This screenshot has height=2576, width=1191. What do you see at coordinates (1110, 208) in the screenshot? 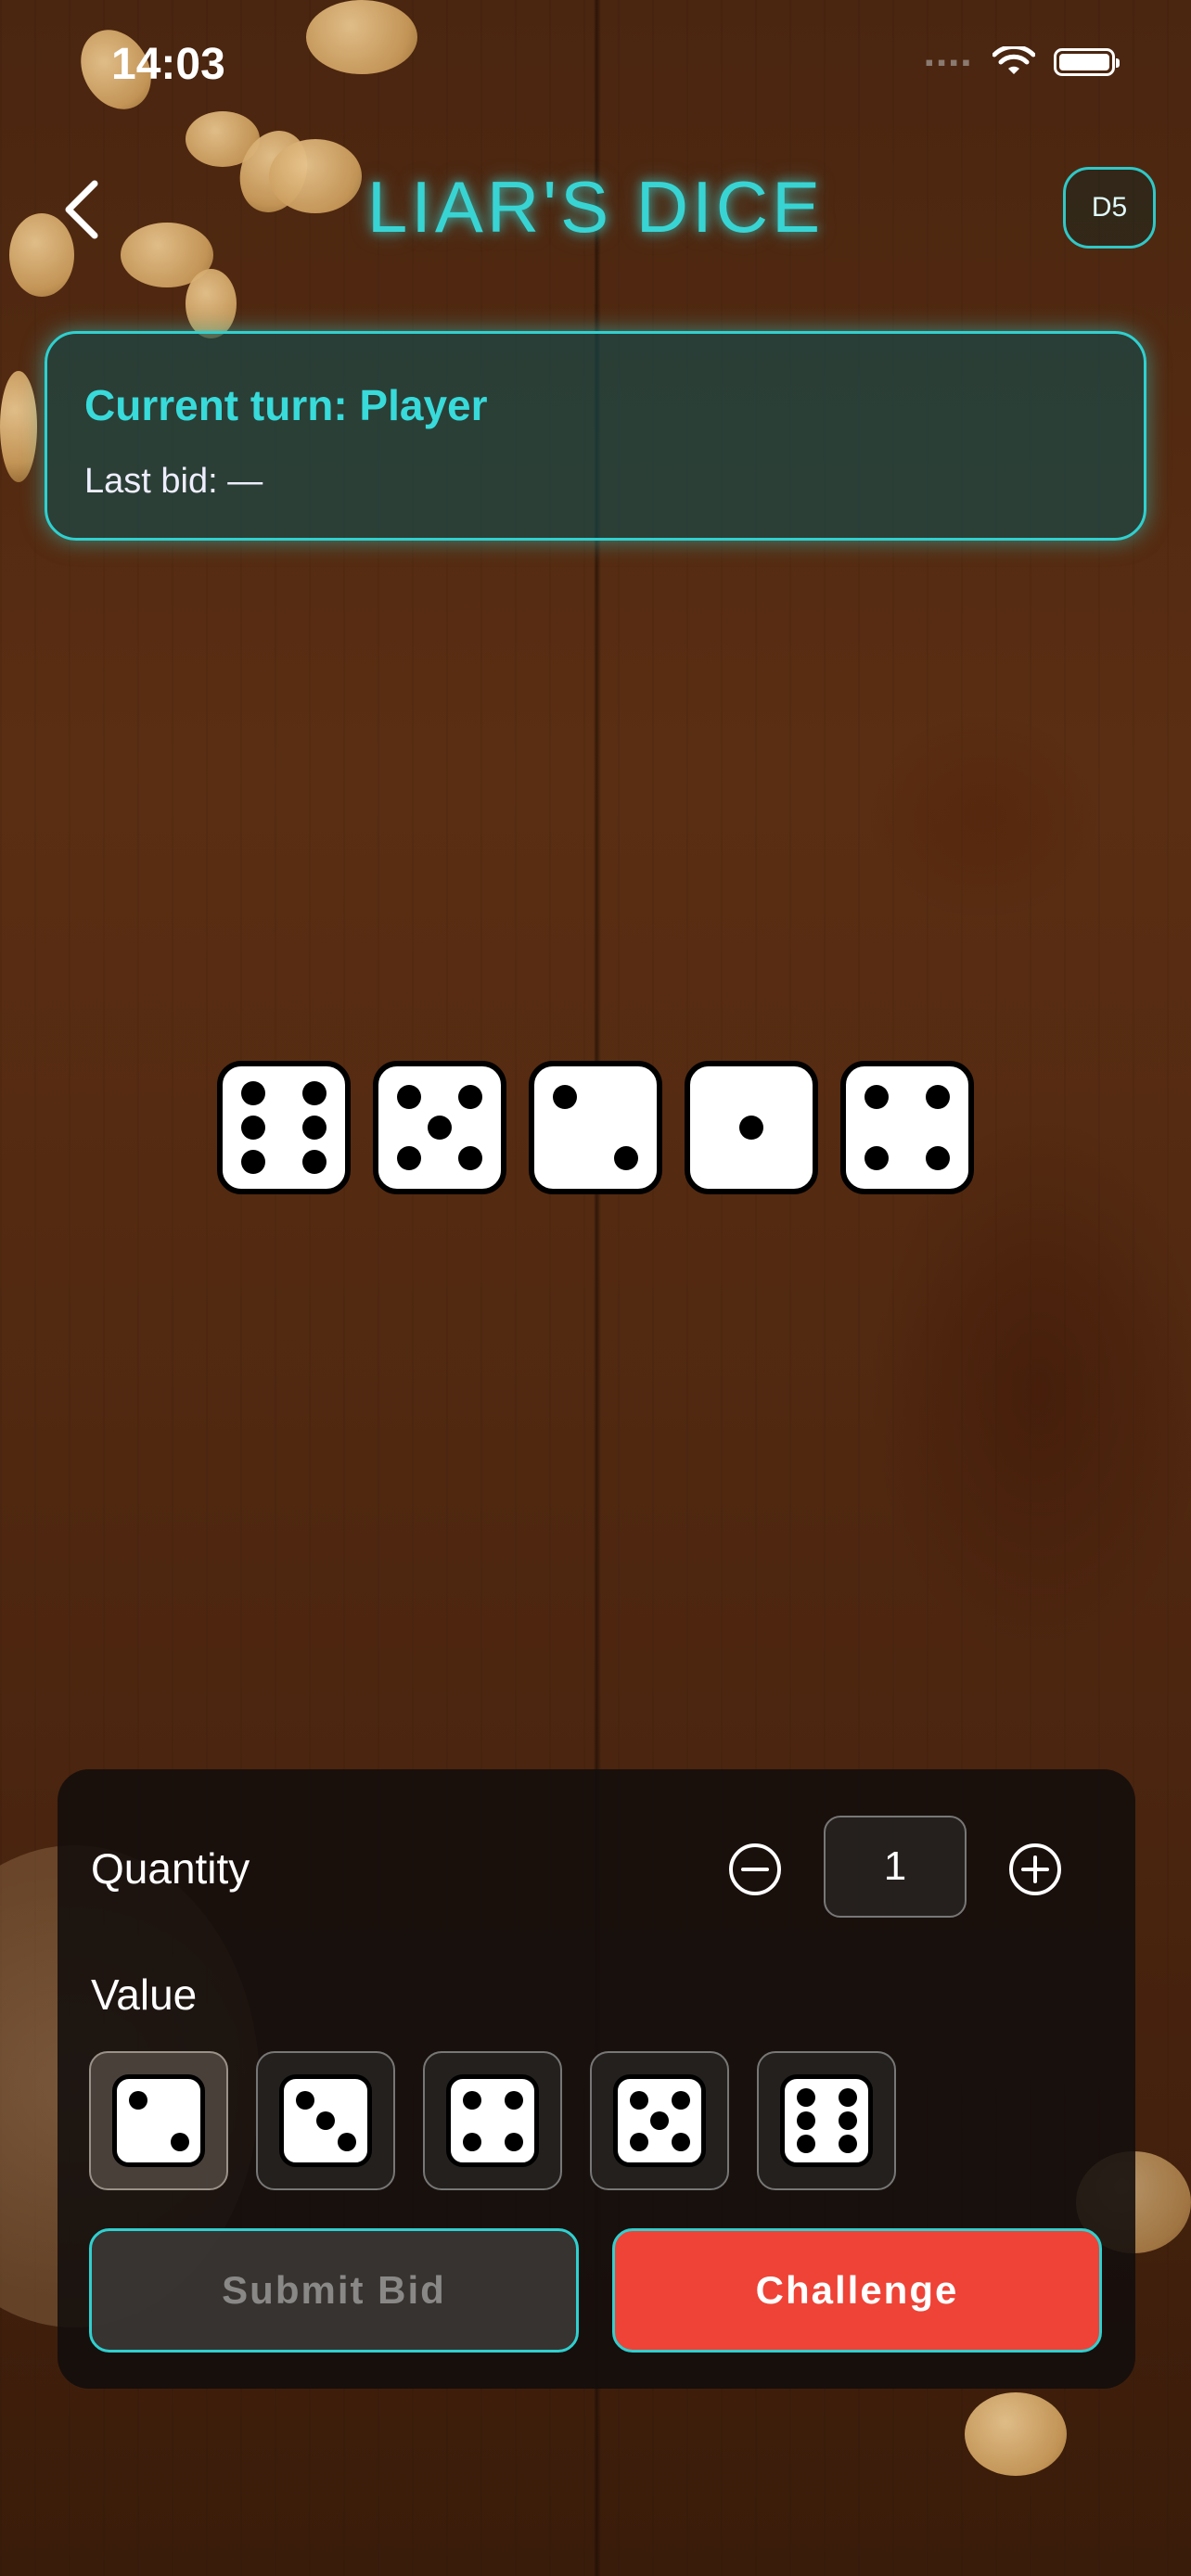
I see `dice-count-badge: D5` at bounding box center [1110, 208].